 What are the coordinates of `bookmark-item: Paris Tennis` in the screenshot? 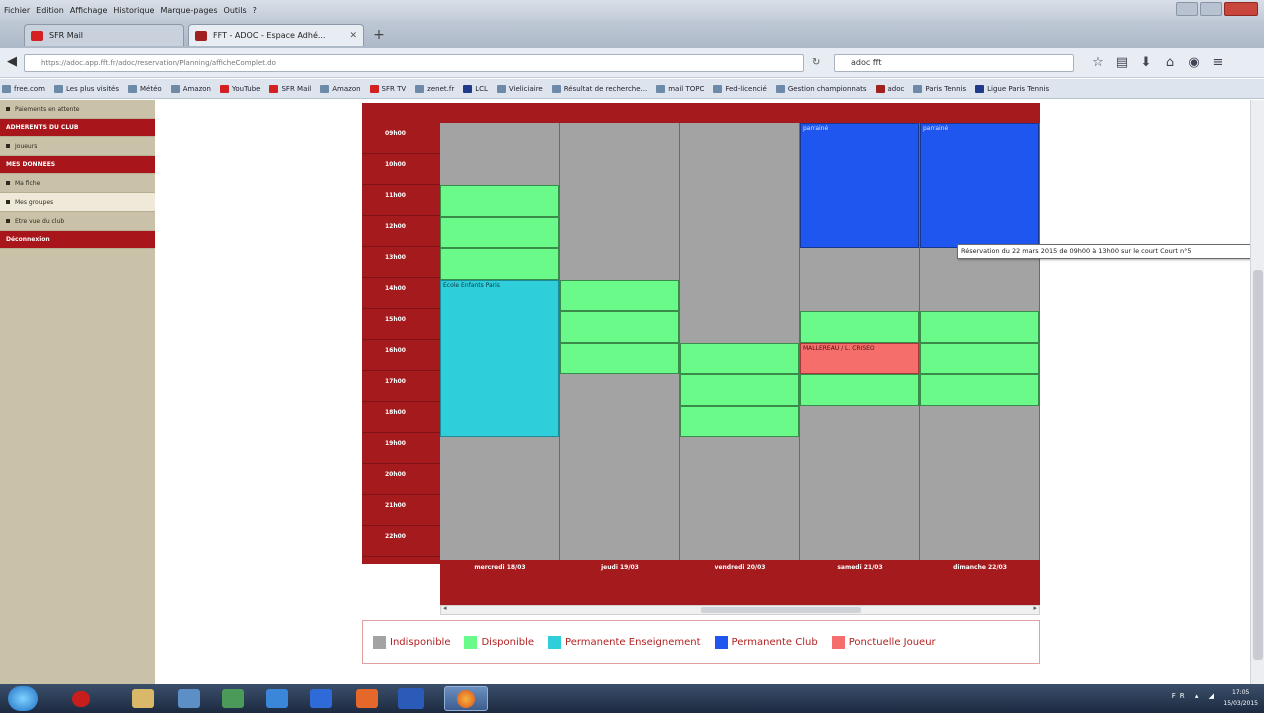 It's located at (939, 88).